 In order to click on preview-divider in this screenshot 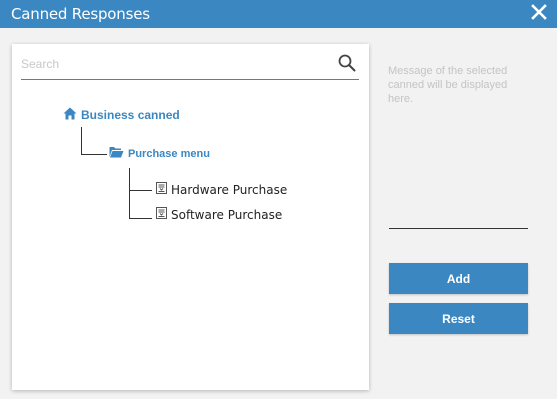, I will do `click(458, 228)`.